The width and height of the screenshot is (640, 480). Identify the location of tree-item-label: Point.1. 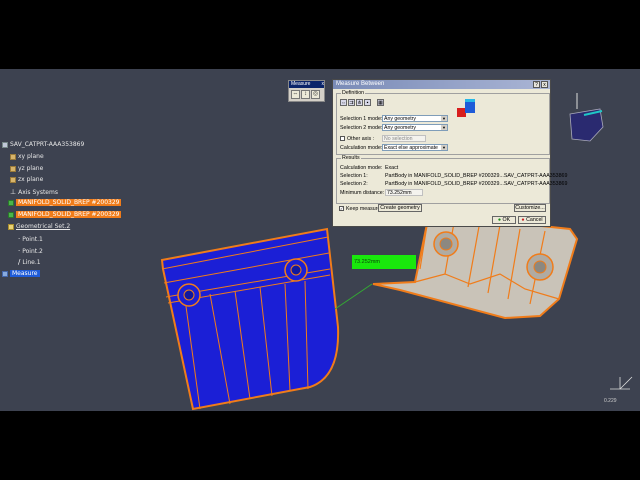
(32, 239).